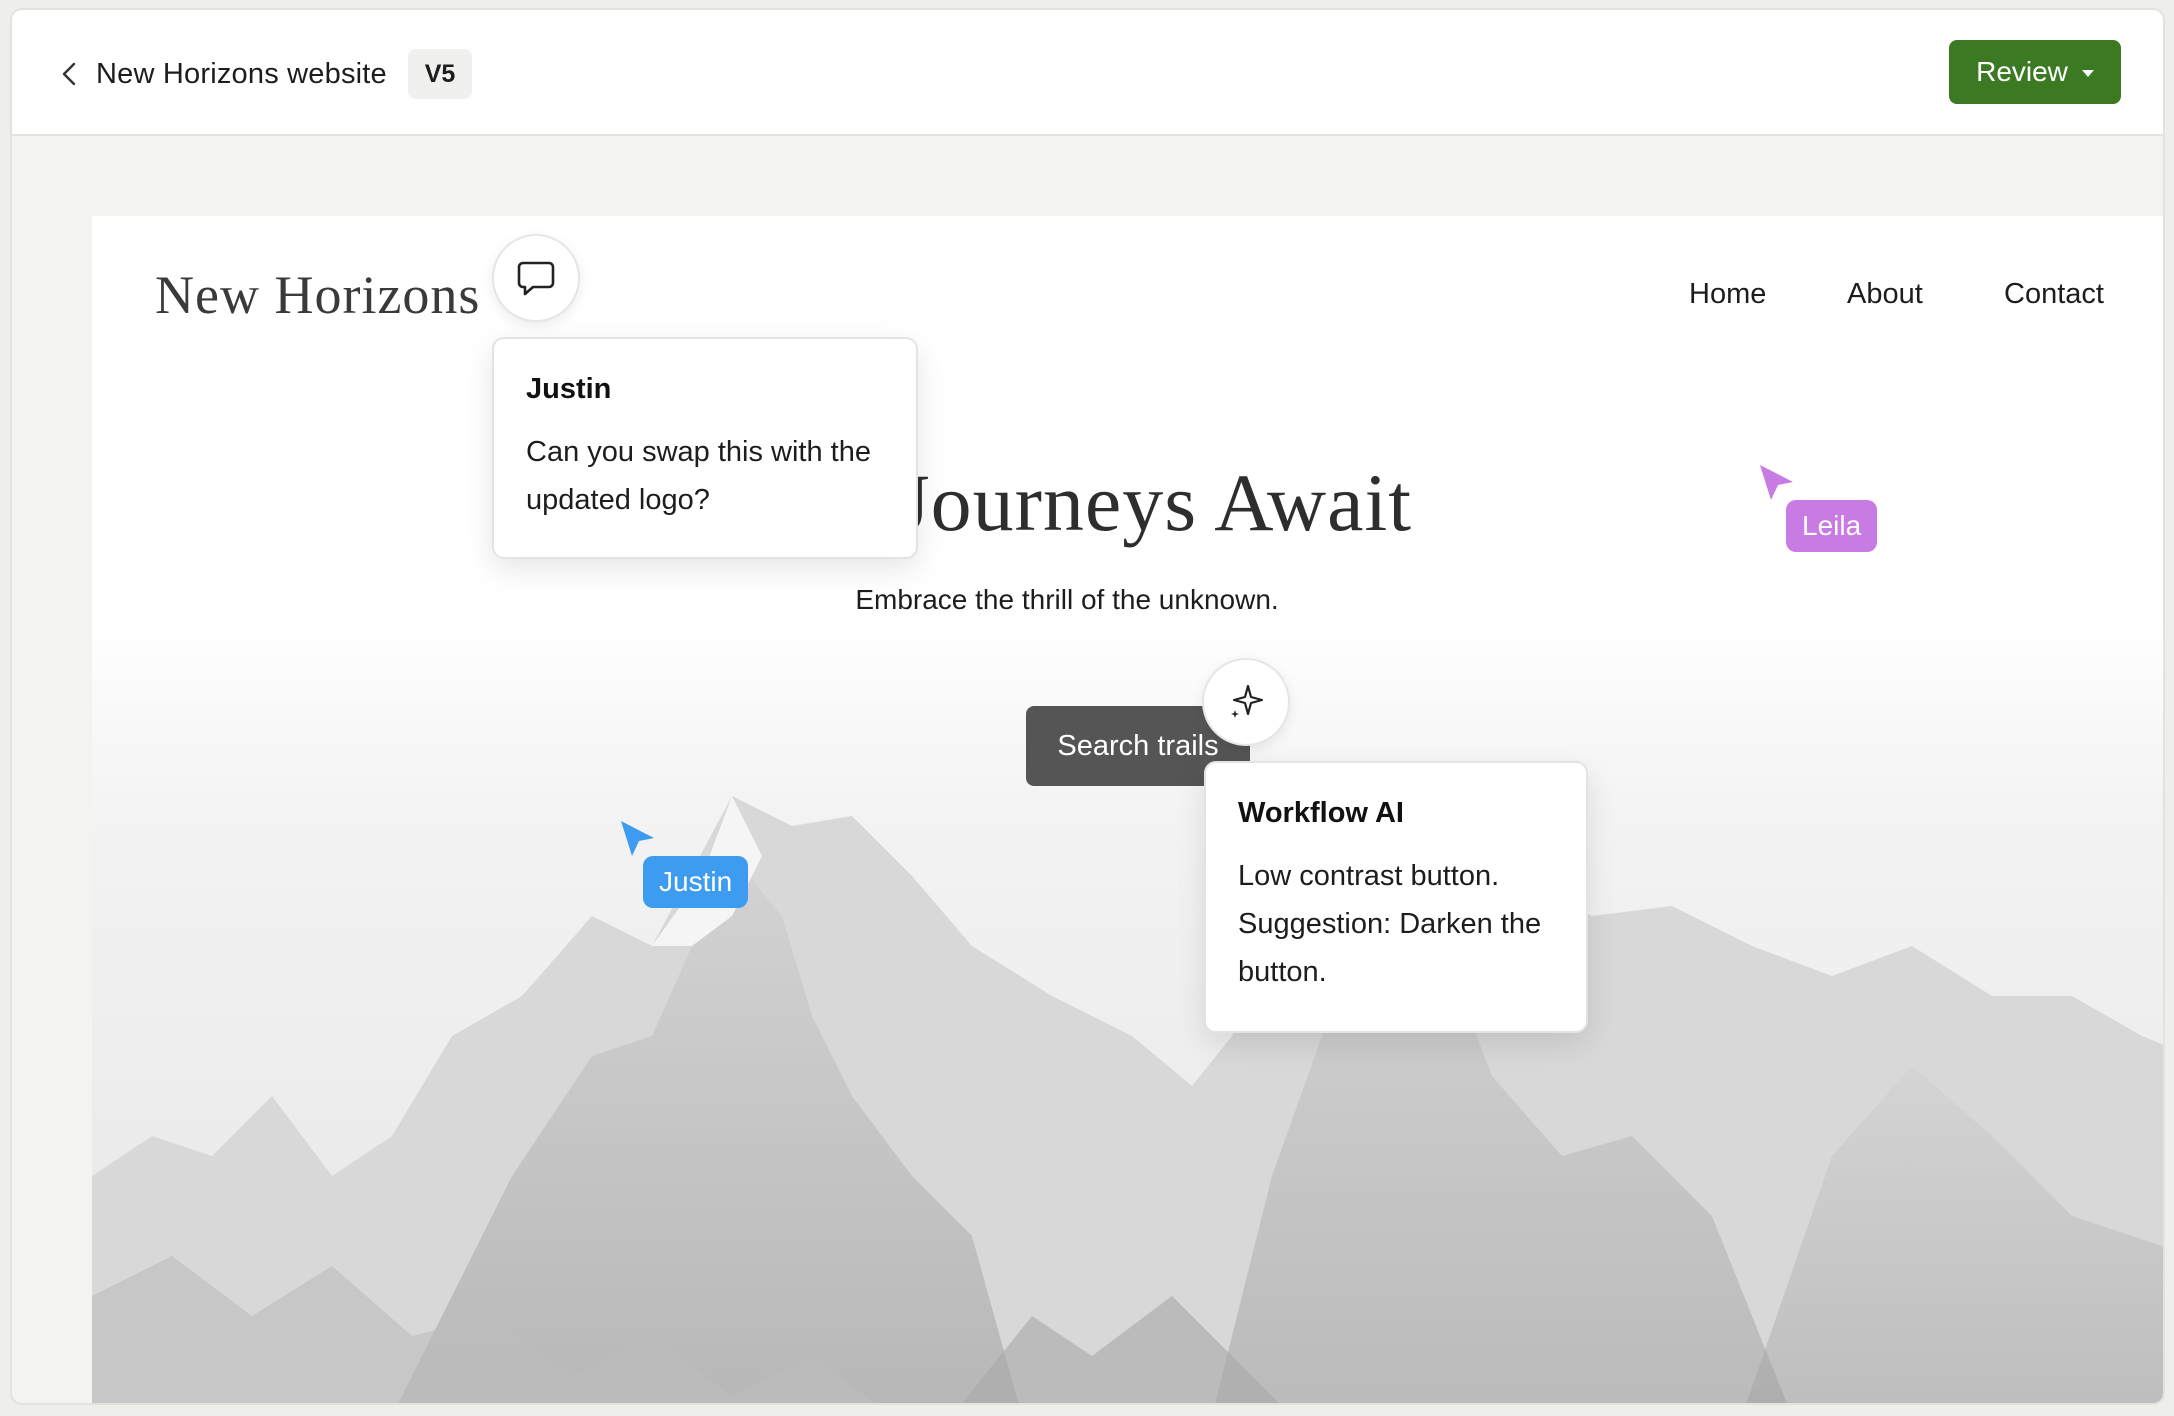 The height and width of the screenshot is (1416, 2174). I want to click on ai-author: Workflow AI, so click(1321, 813).